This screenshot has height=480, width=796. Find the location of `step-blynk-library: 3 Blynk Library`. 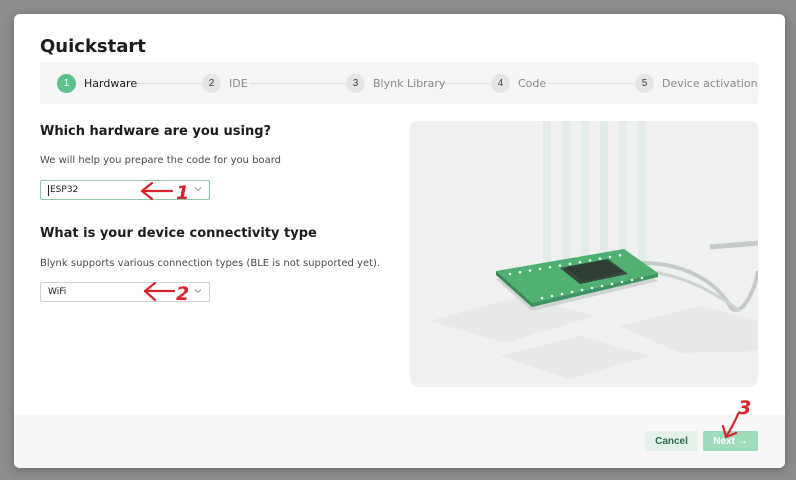

step-blynk-library: 3 Blynk Library is located at coordinates (395, 83).